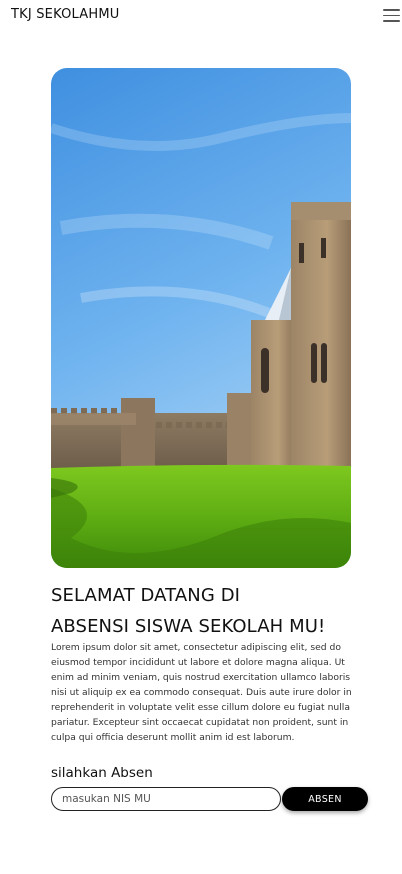 The width and height of the screenshot is (402, 874). What do you see at coordinates (166, 799) in the screenshot?
I see `nis-input` at bounding box center [166, 799].